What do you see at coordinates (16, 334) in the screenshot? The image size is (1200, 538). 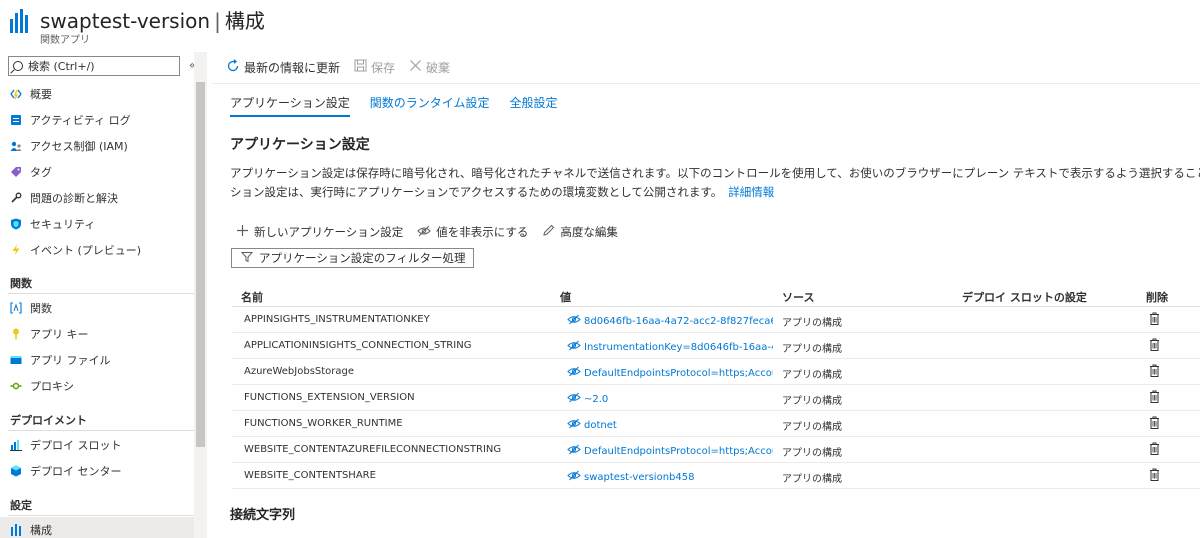 I see `key-icon` at bounding box center [16, 334].